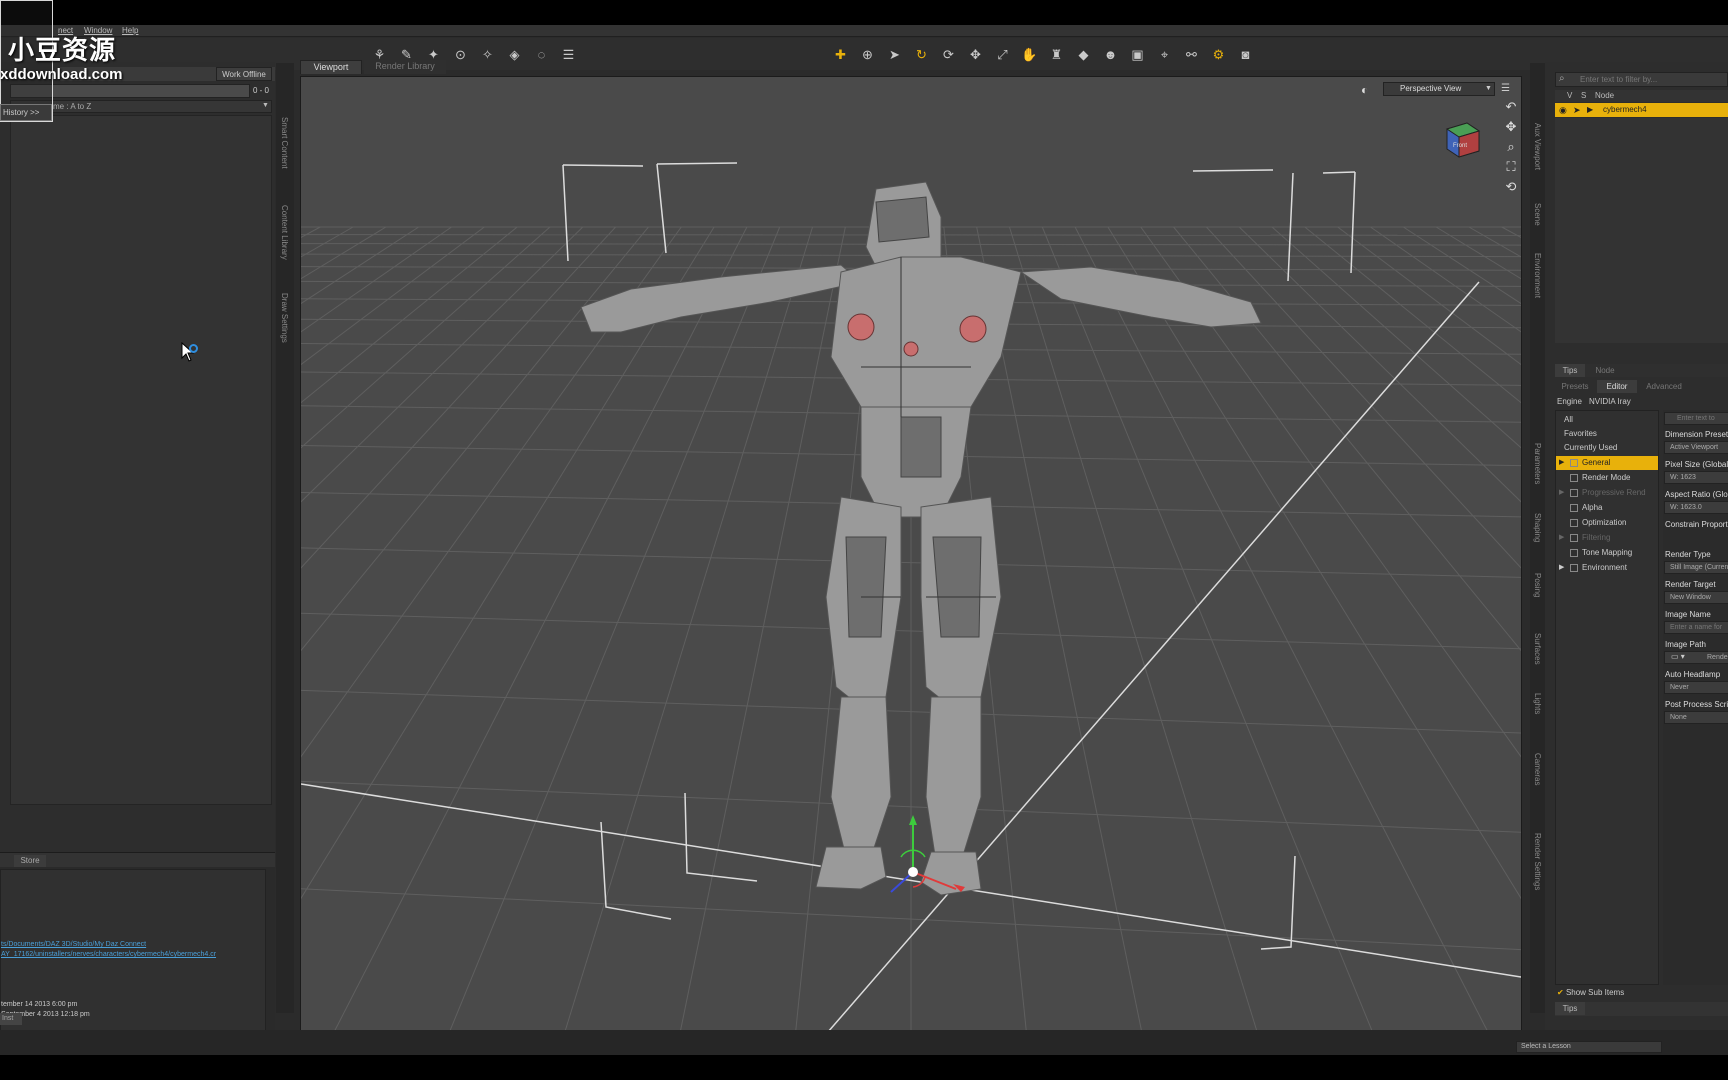  Describe the element at coordinates (1696, 567) in the screenshot. I see `prop-value: Still Image (Curren` at that location.